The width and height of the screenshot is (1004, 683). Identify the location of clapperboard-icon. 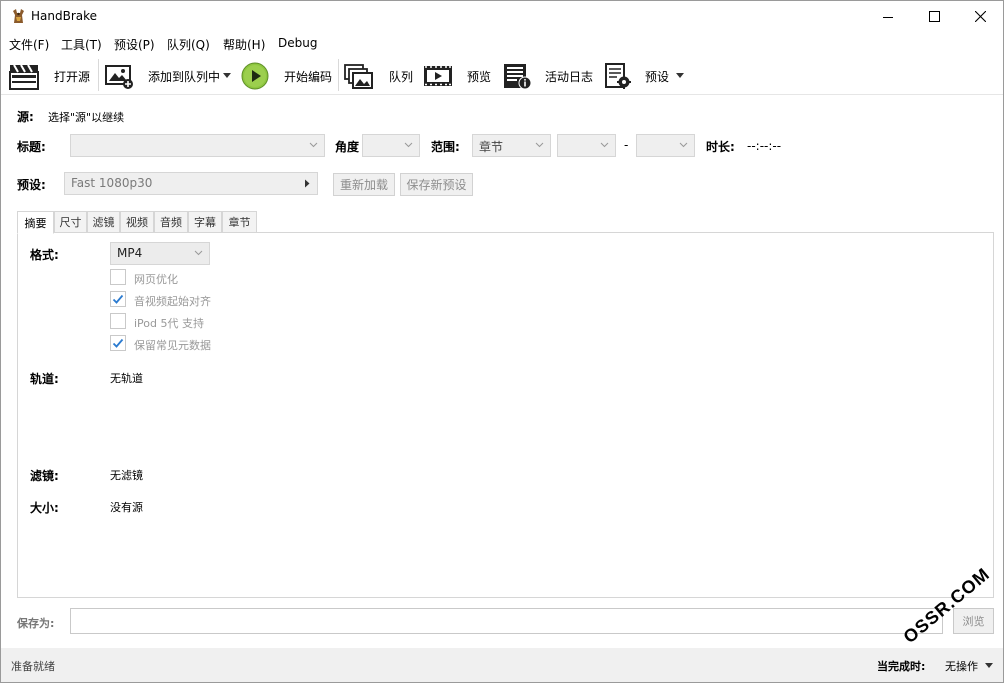
(24, 76).